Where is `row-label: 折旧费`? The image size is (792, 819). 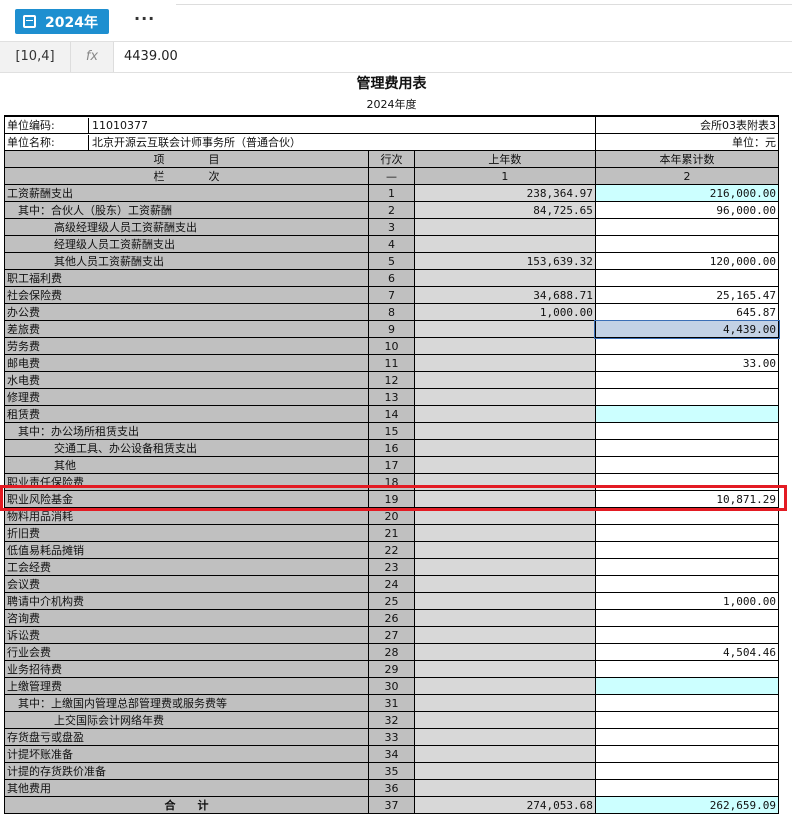 row-label: 折旧费 is located at coordinates (186, 533).